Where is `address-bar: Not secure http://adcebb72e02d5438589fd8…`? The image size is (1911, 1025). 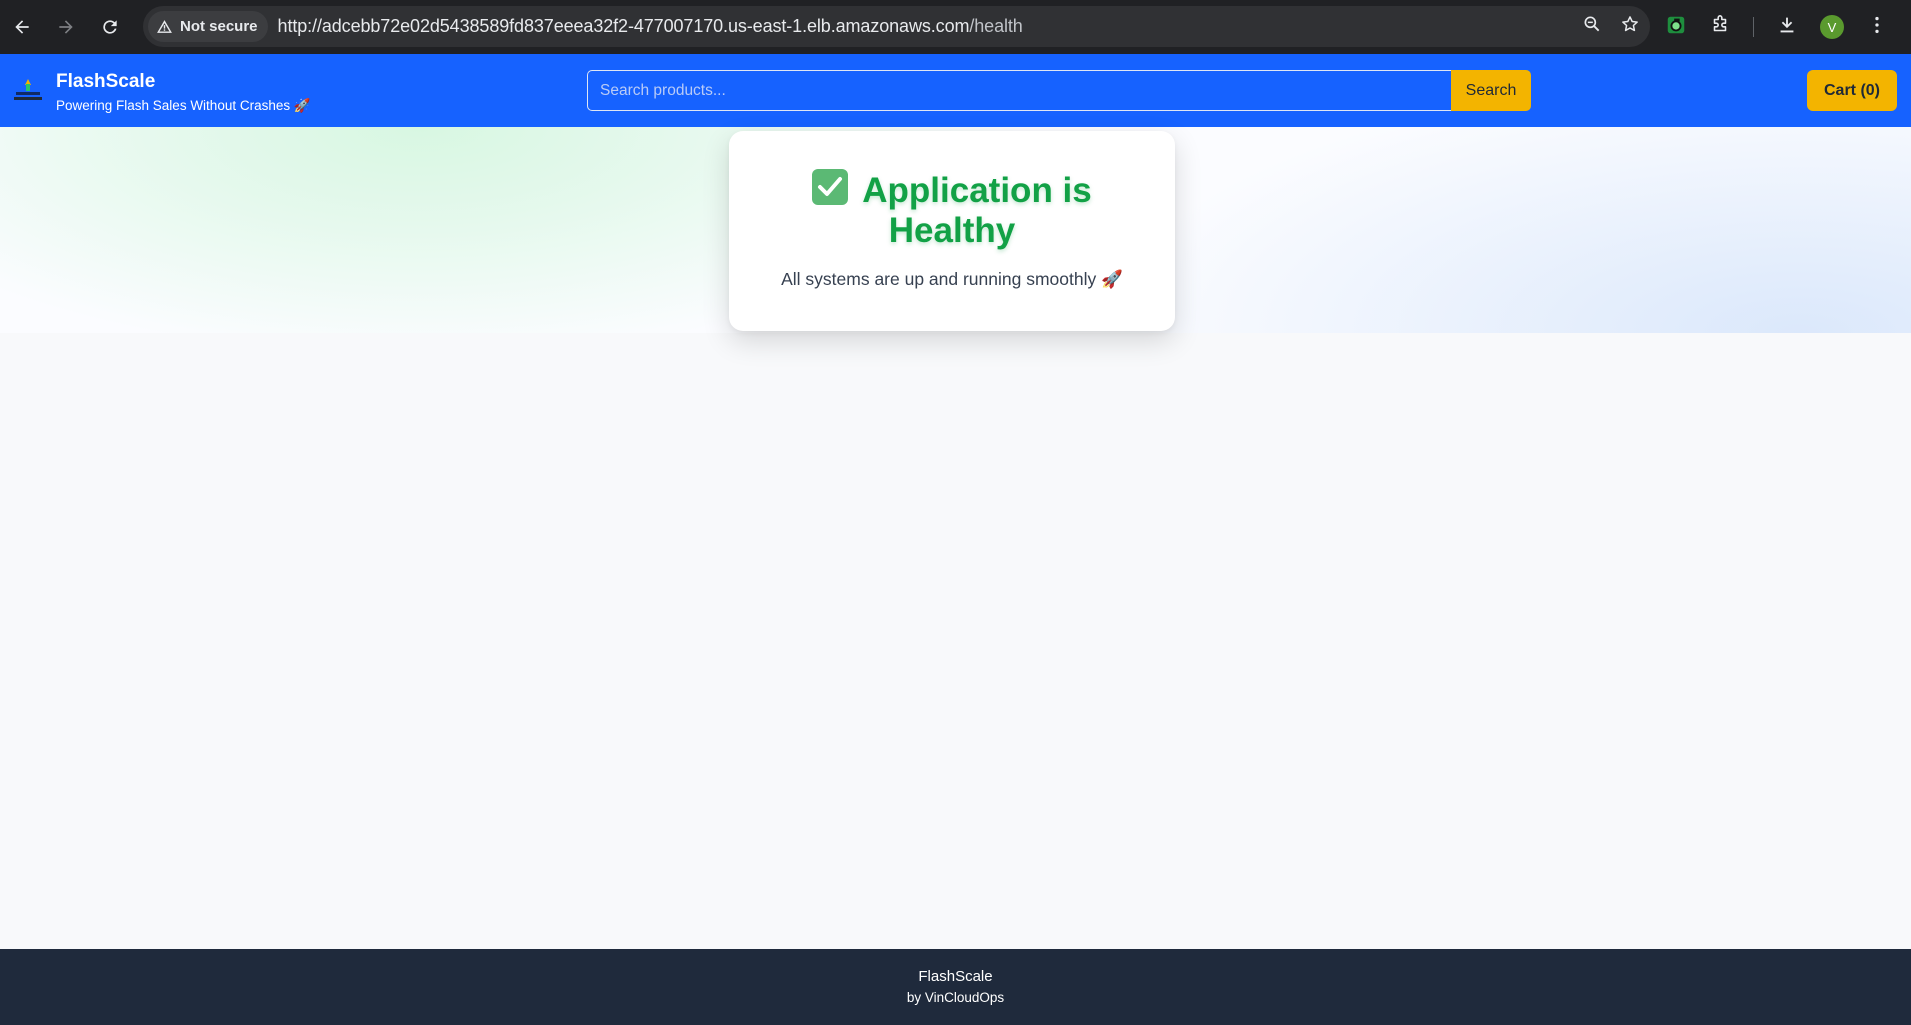 address-bar: Not secure http://adcebb72e02d5438589fd8… is located at coordinates (896, 26).